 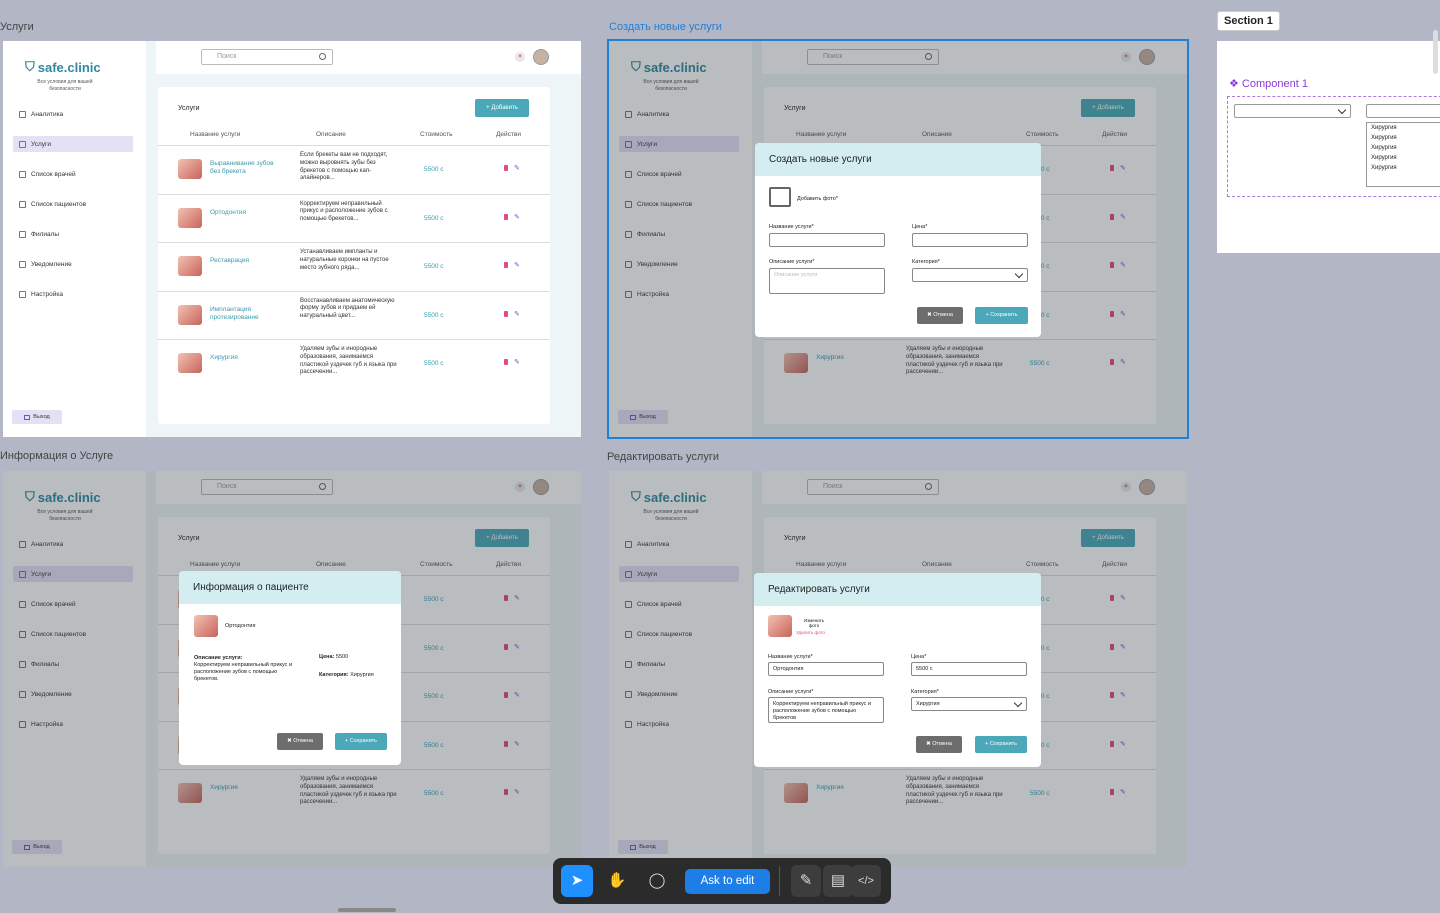 I want to click on comment-icon: ◯, so click(x=657, y=881).